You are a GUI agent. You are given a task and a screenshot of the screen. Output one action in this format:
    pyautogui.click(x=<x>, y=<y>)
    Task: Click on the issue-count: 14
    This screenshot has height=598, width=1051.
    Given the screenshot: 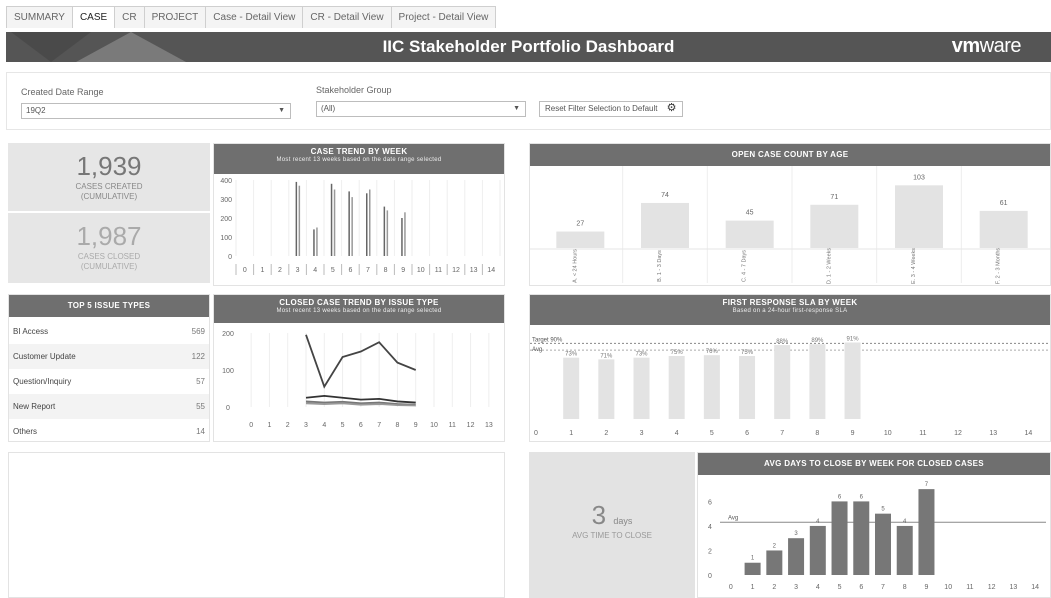 What is the action you would take?
    pyautogui.click(x=200, y=431)
    